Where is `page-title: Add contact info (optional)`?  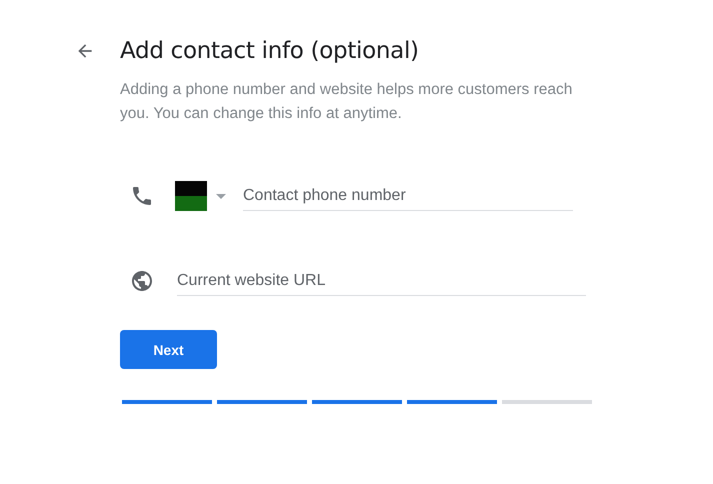
page-title: Add contact info (optional) is located at coordinates (269, 51).